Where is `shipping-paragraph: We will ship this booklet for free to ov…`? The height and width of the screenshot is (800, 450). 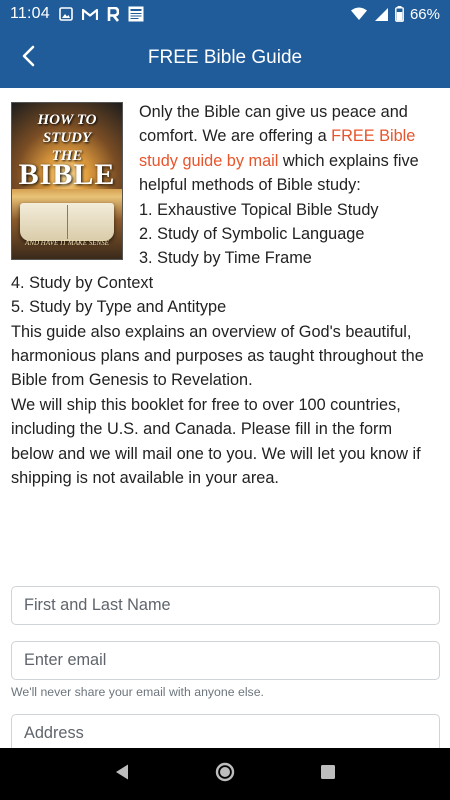 shipping-paragraph: We will ship this booklet for free to ov… is located at coordinates (216, 441).